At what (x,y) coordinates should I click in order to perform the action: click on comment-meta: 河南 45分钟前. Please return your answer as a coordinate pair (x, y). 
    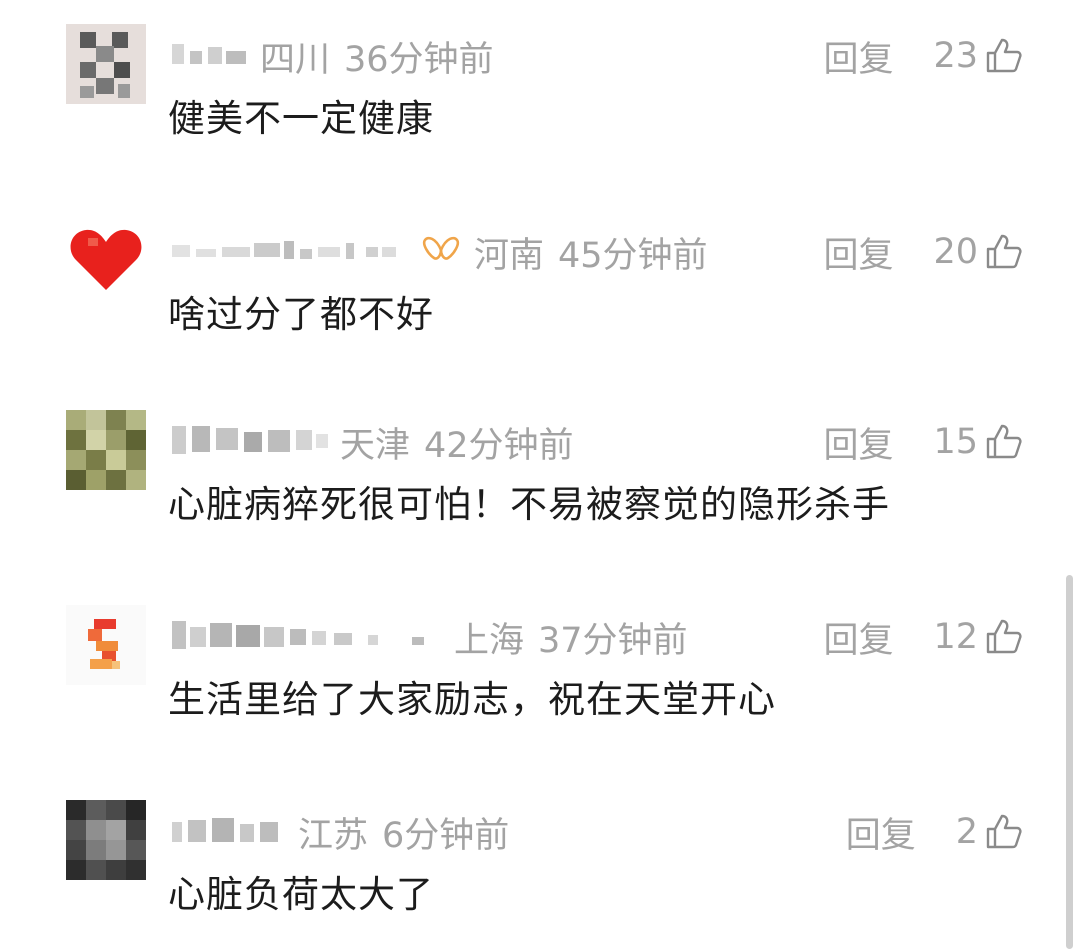
    Looking at the image, I should click on (591, 254).